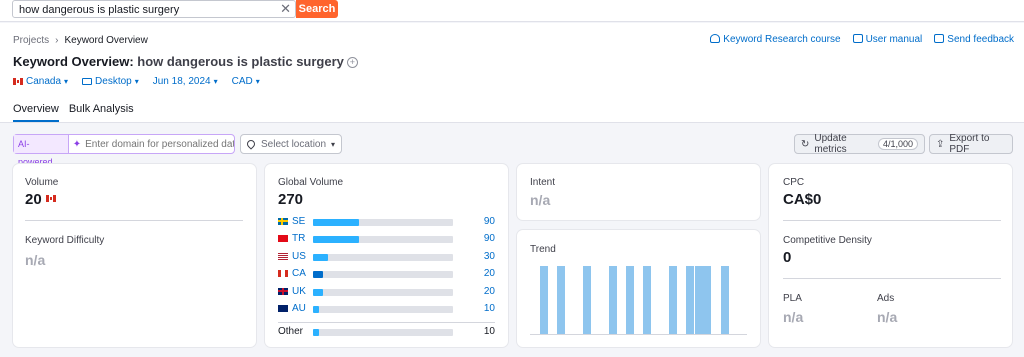 Image resolution: width=1024 pixels, height=357 pixels. What do you see at coordinates (110, 81) in the screenshot?
I see `device-select: Desktop ▾` at bounding box center [110, 81].